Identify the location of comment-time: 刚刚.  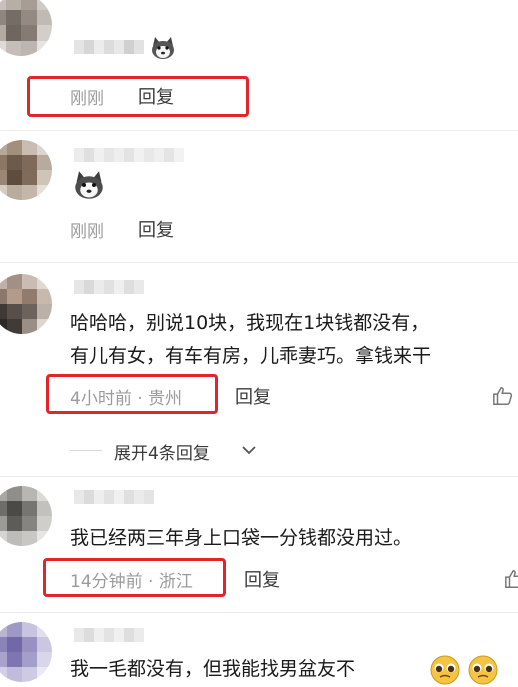
(87, 232).